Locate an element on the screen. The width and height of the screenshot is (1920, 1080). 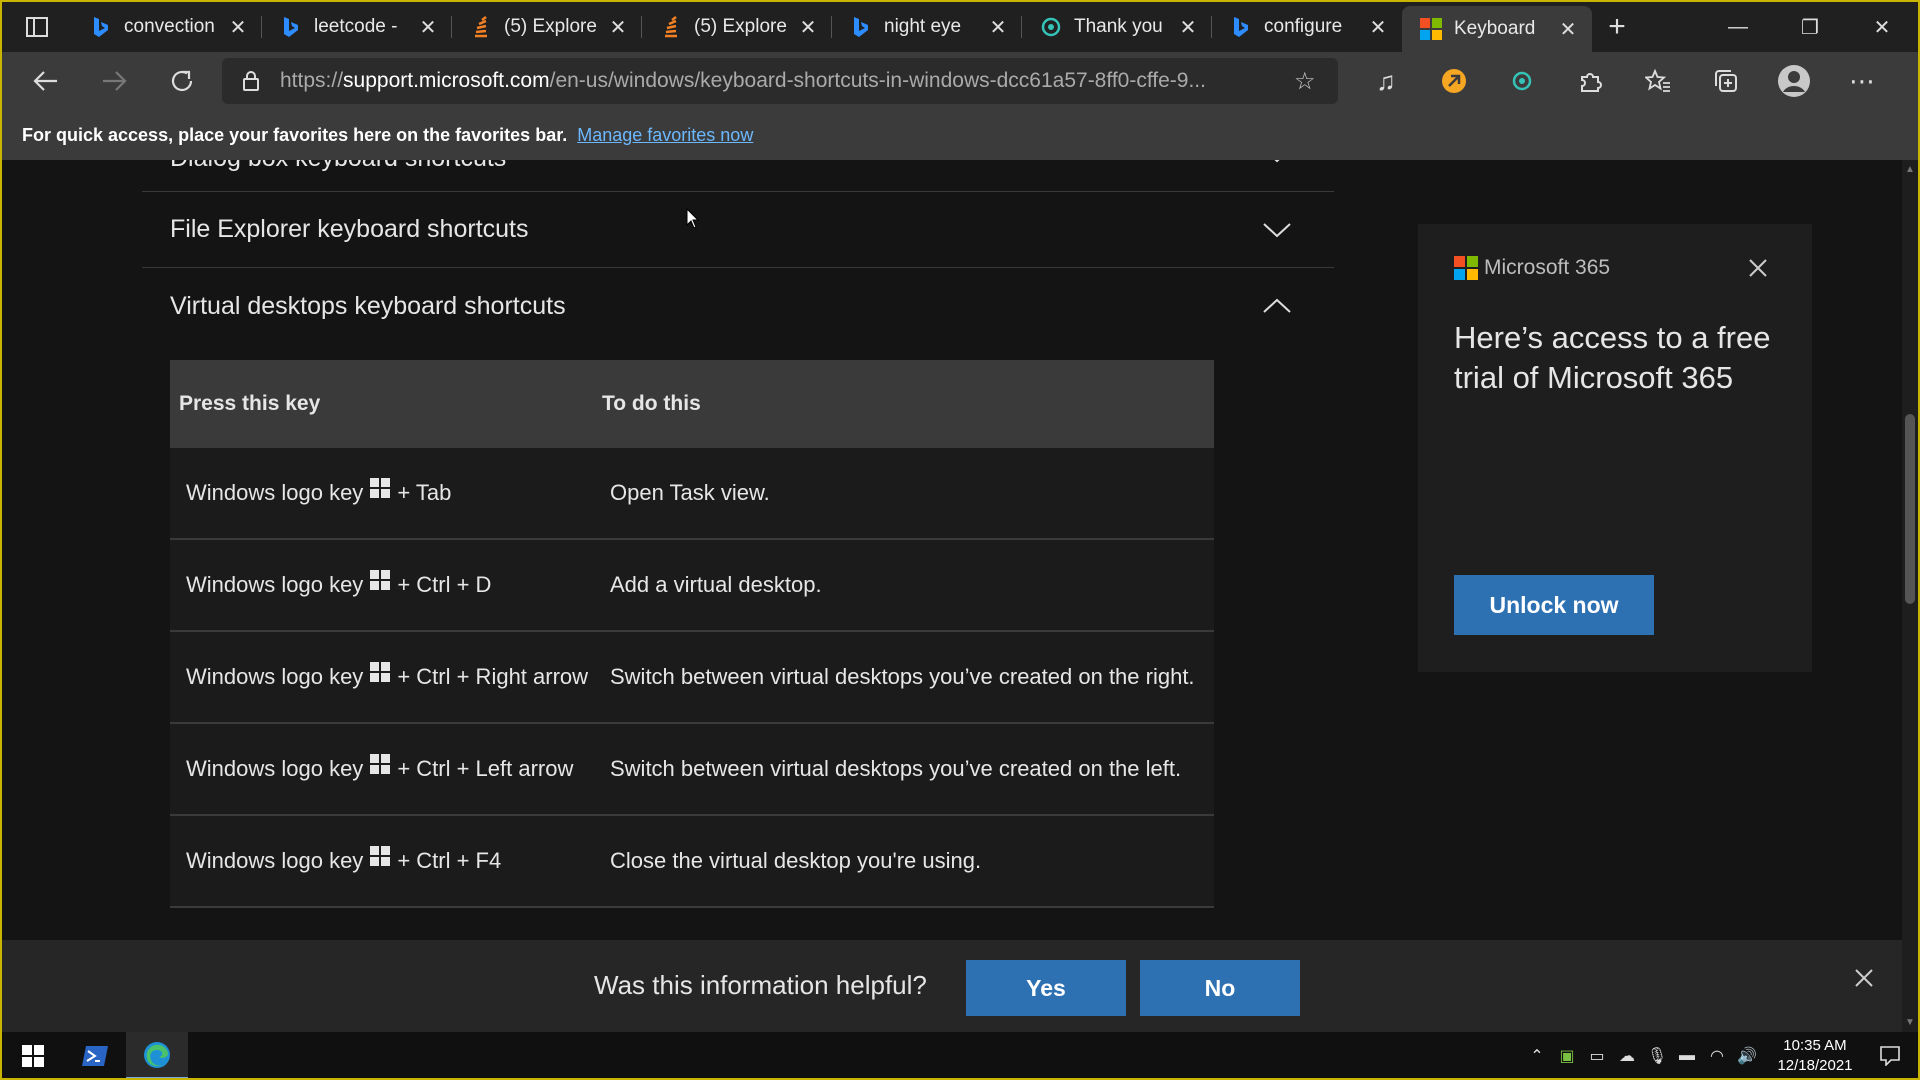
extension-orange-icon is located at coordinates (1454, 81).